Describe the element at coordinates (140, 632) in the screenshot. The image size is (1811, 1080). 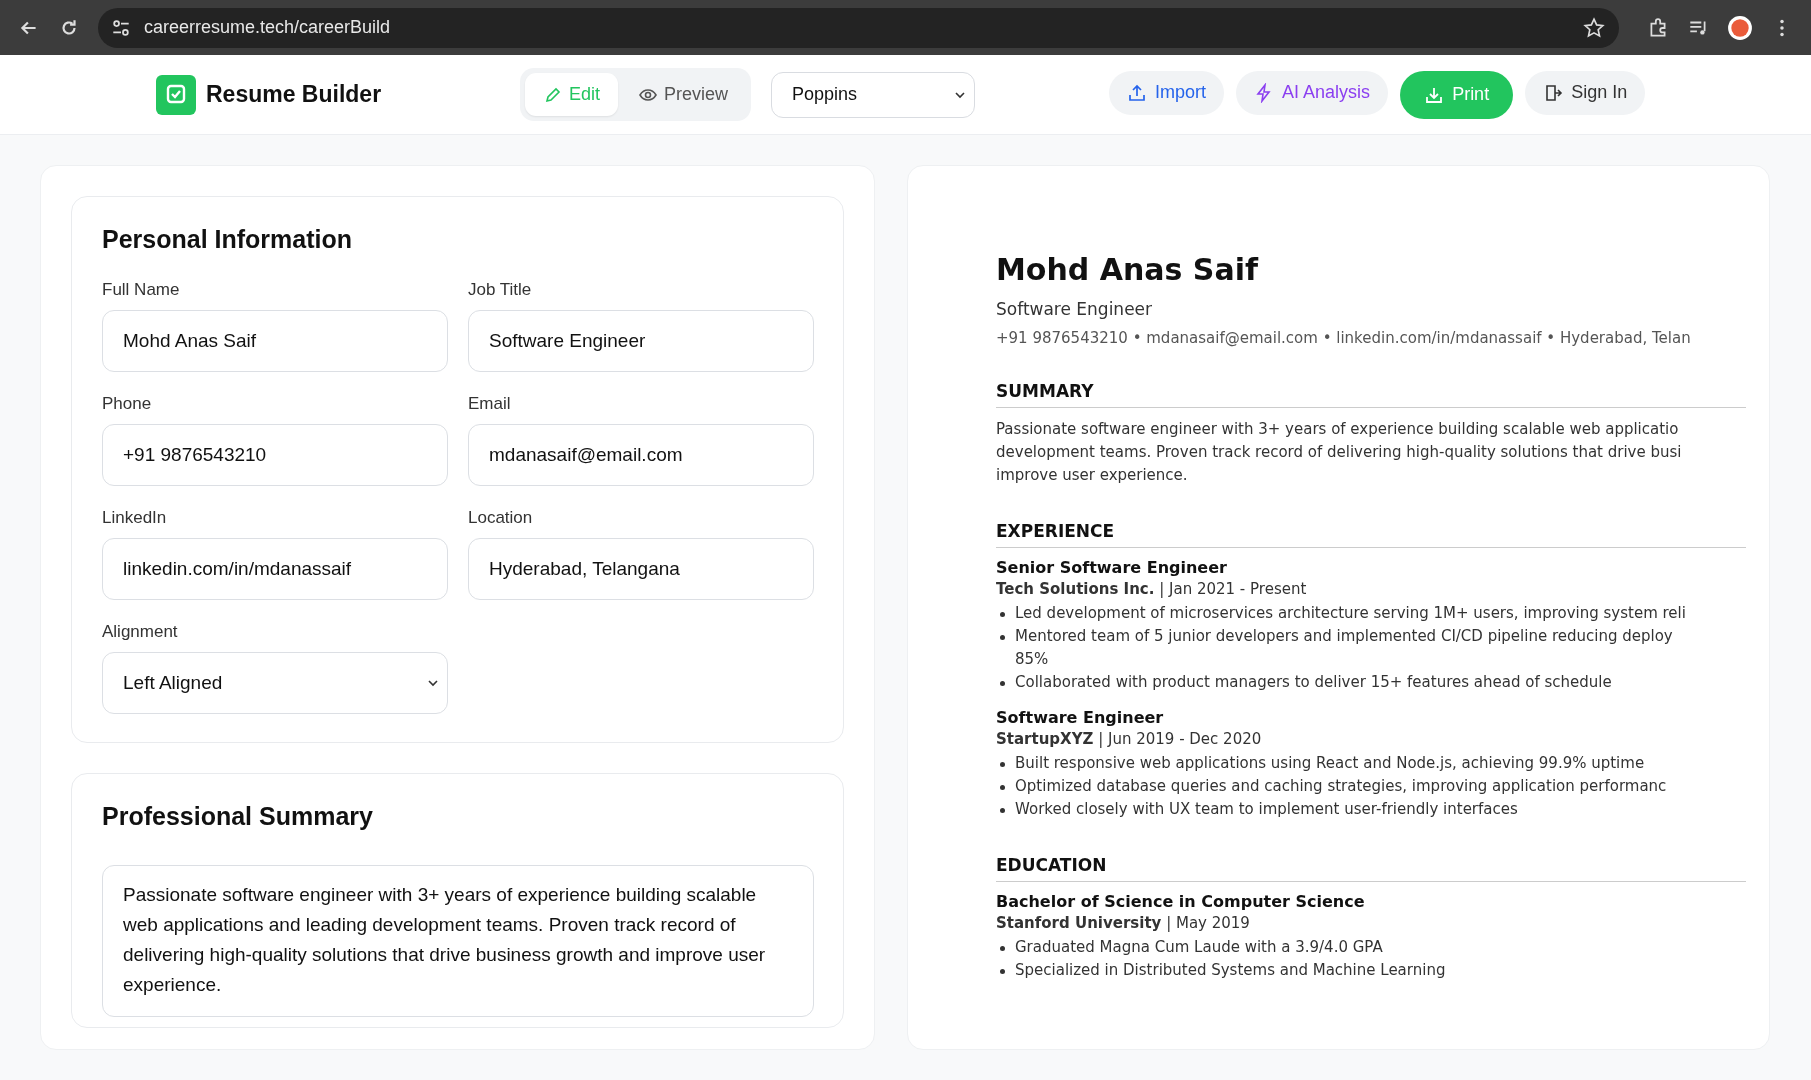
I see `field-label: Alignment` at that location.